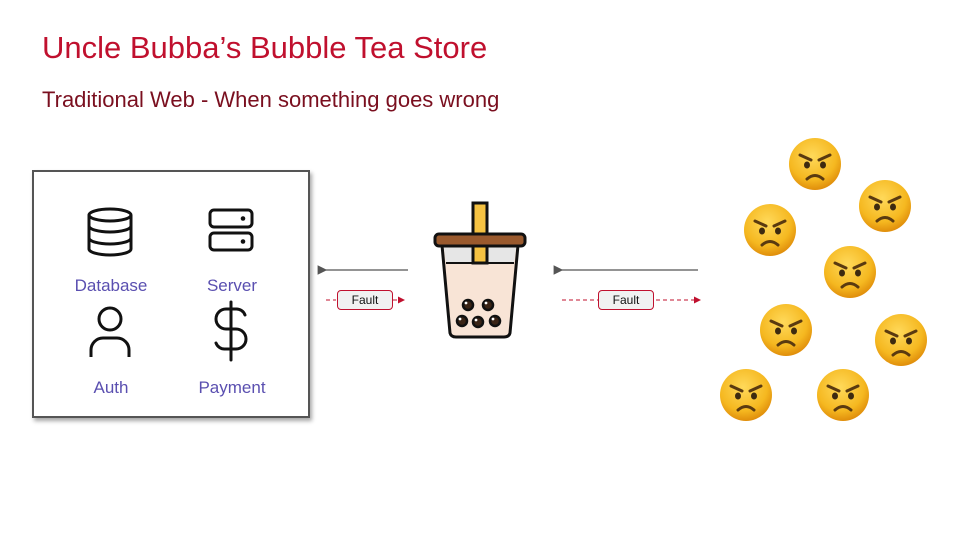 The width and height of the screenshot is (960, 540). What do you see at coordinates (626, 300) in the screenshot?
I see `fault-badge-store: Fault` at bounding box center [626, 300].